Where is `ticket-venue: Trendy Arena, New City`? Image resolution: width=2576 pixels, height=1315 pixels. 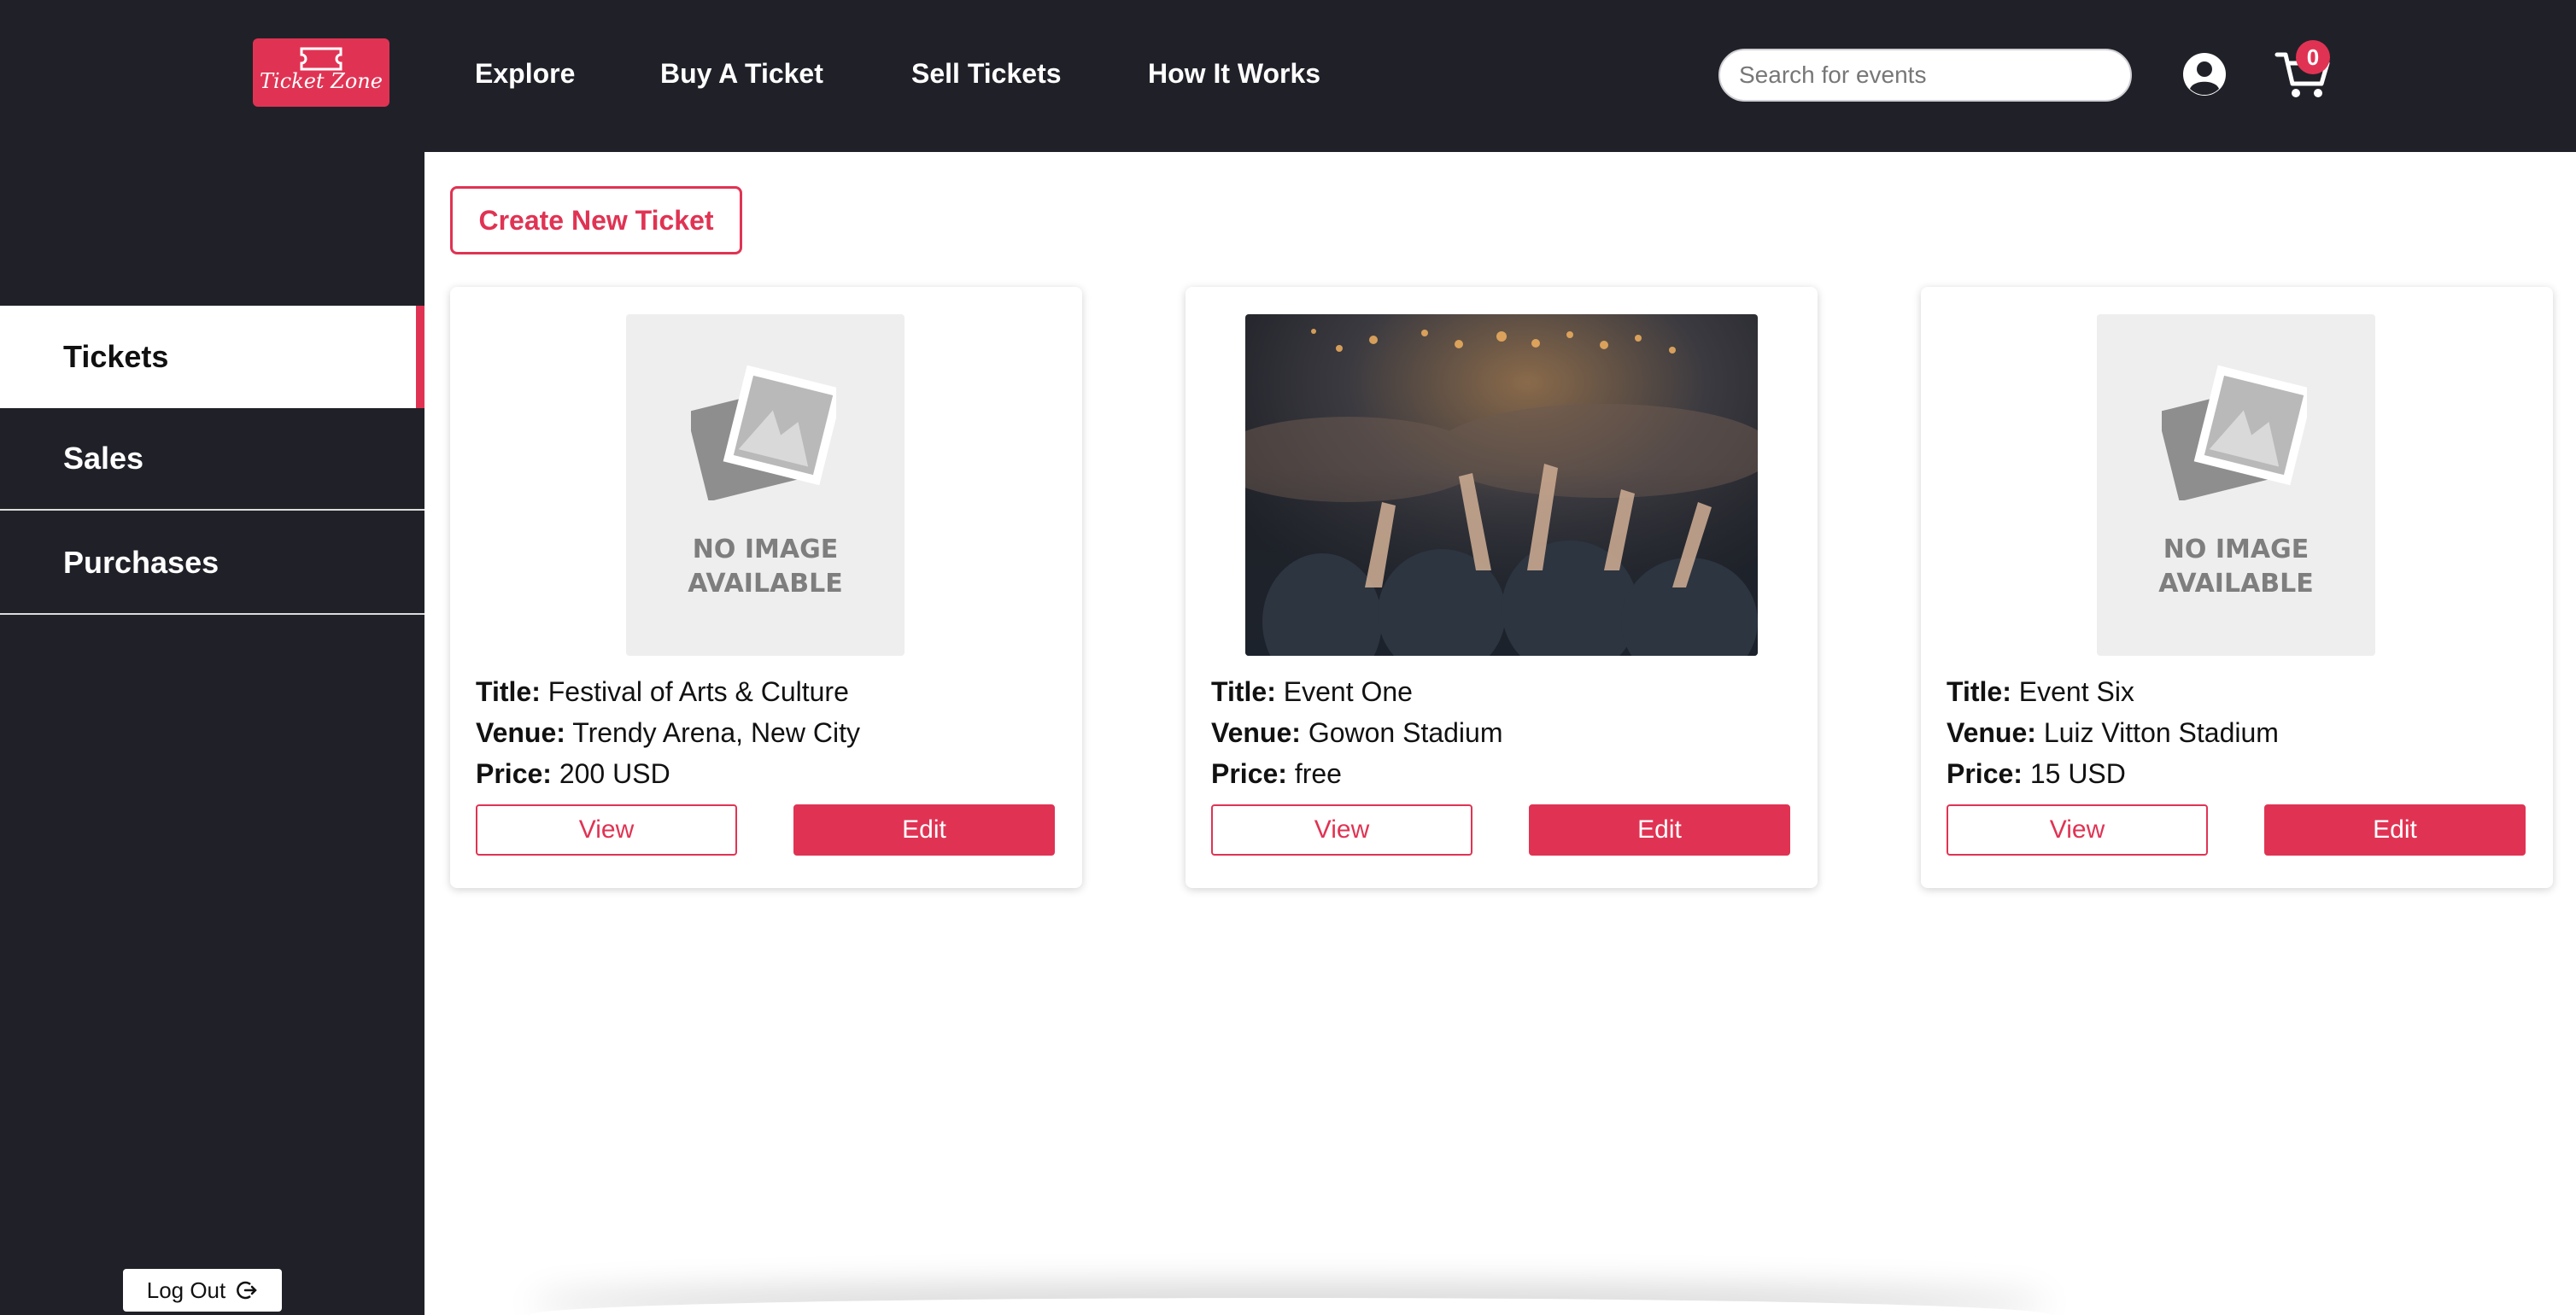 ticket-venue: Trendy Arena, New City is located at coordinates (716, 733).